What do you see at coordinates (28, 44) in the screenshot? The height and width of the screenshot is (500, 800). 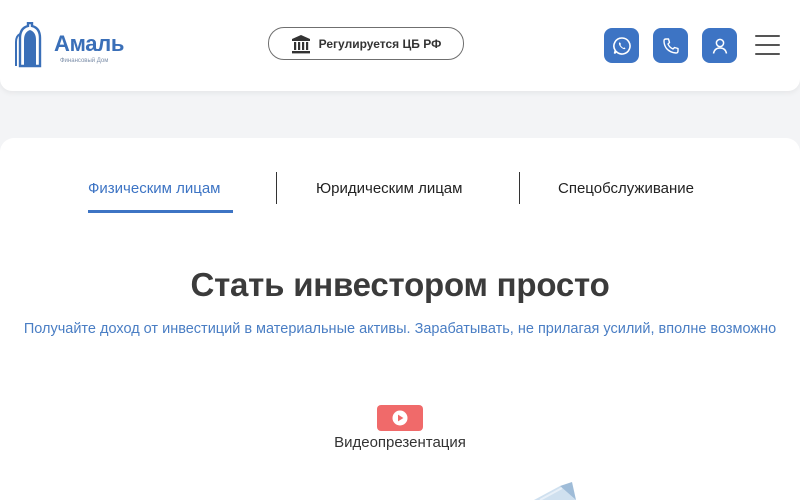 I see `logo-building-icon` at bounding box center [28, 44].